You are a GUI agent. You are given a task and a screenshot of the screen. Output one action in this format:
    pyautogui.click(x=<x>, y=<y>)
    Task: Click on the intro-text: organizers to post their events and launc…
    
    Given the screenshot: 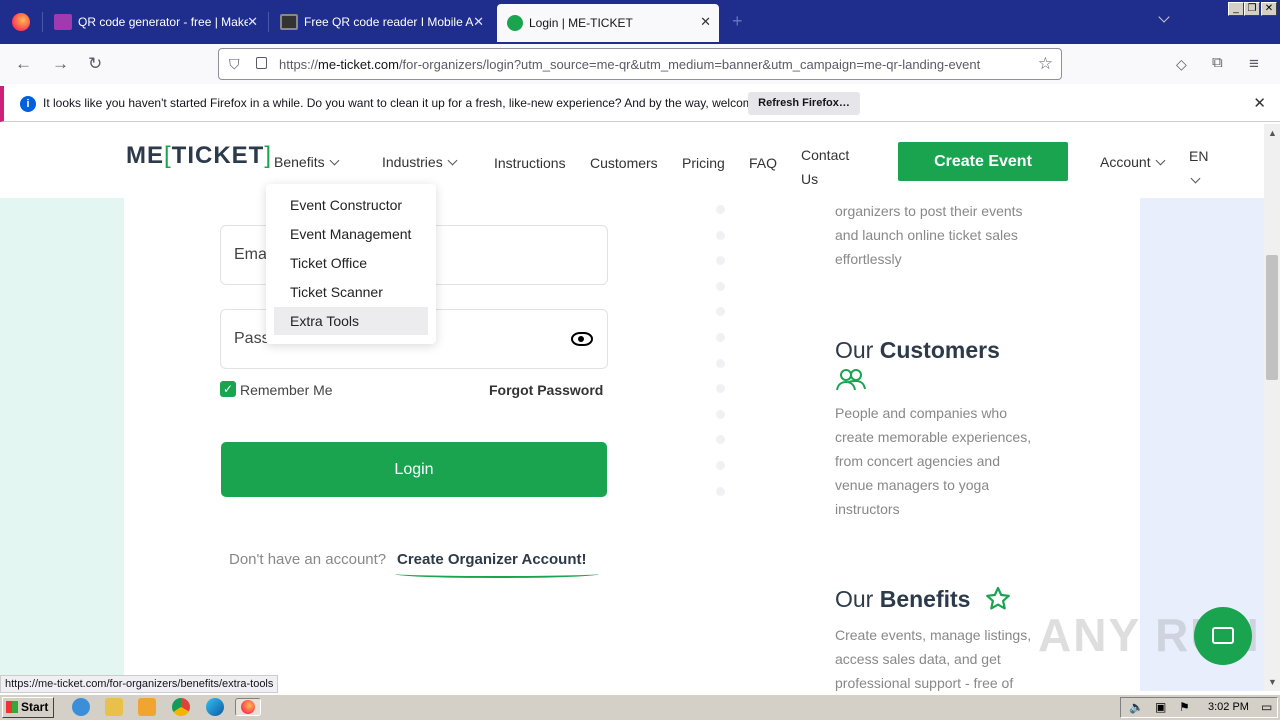 What is the action you would take?
    pyautogui.click(x=929, y=235)
    